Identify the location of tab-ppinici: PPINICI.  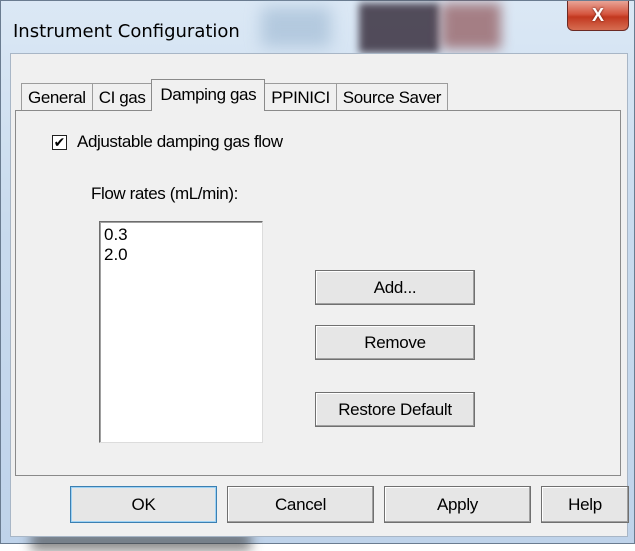
(300, 97).